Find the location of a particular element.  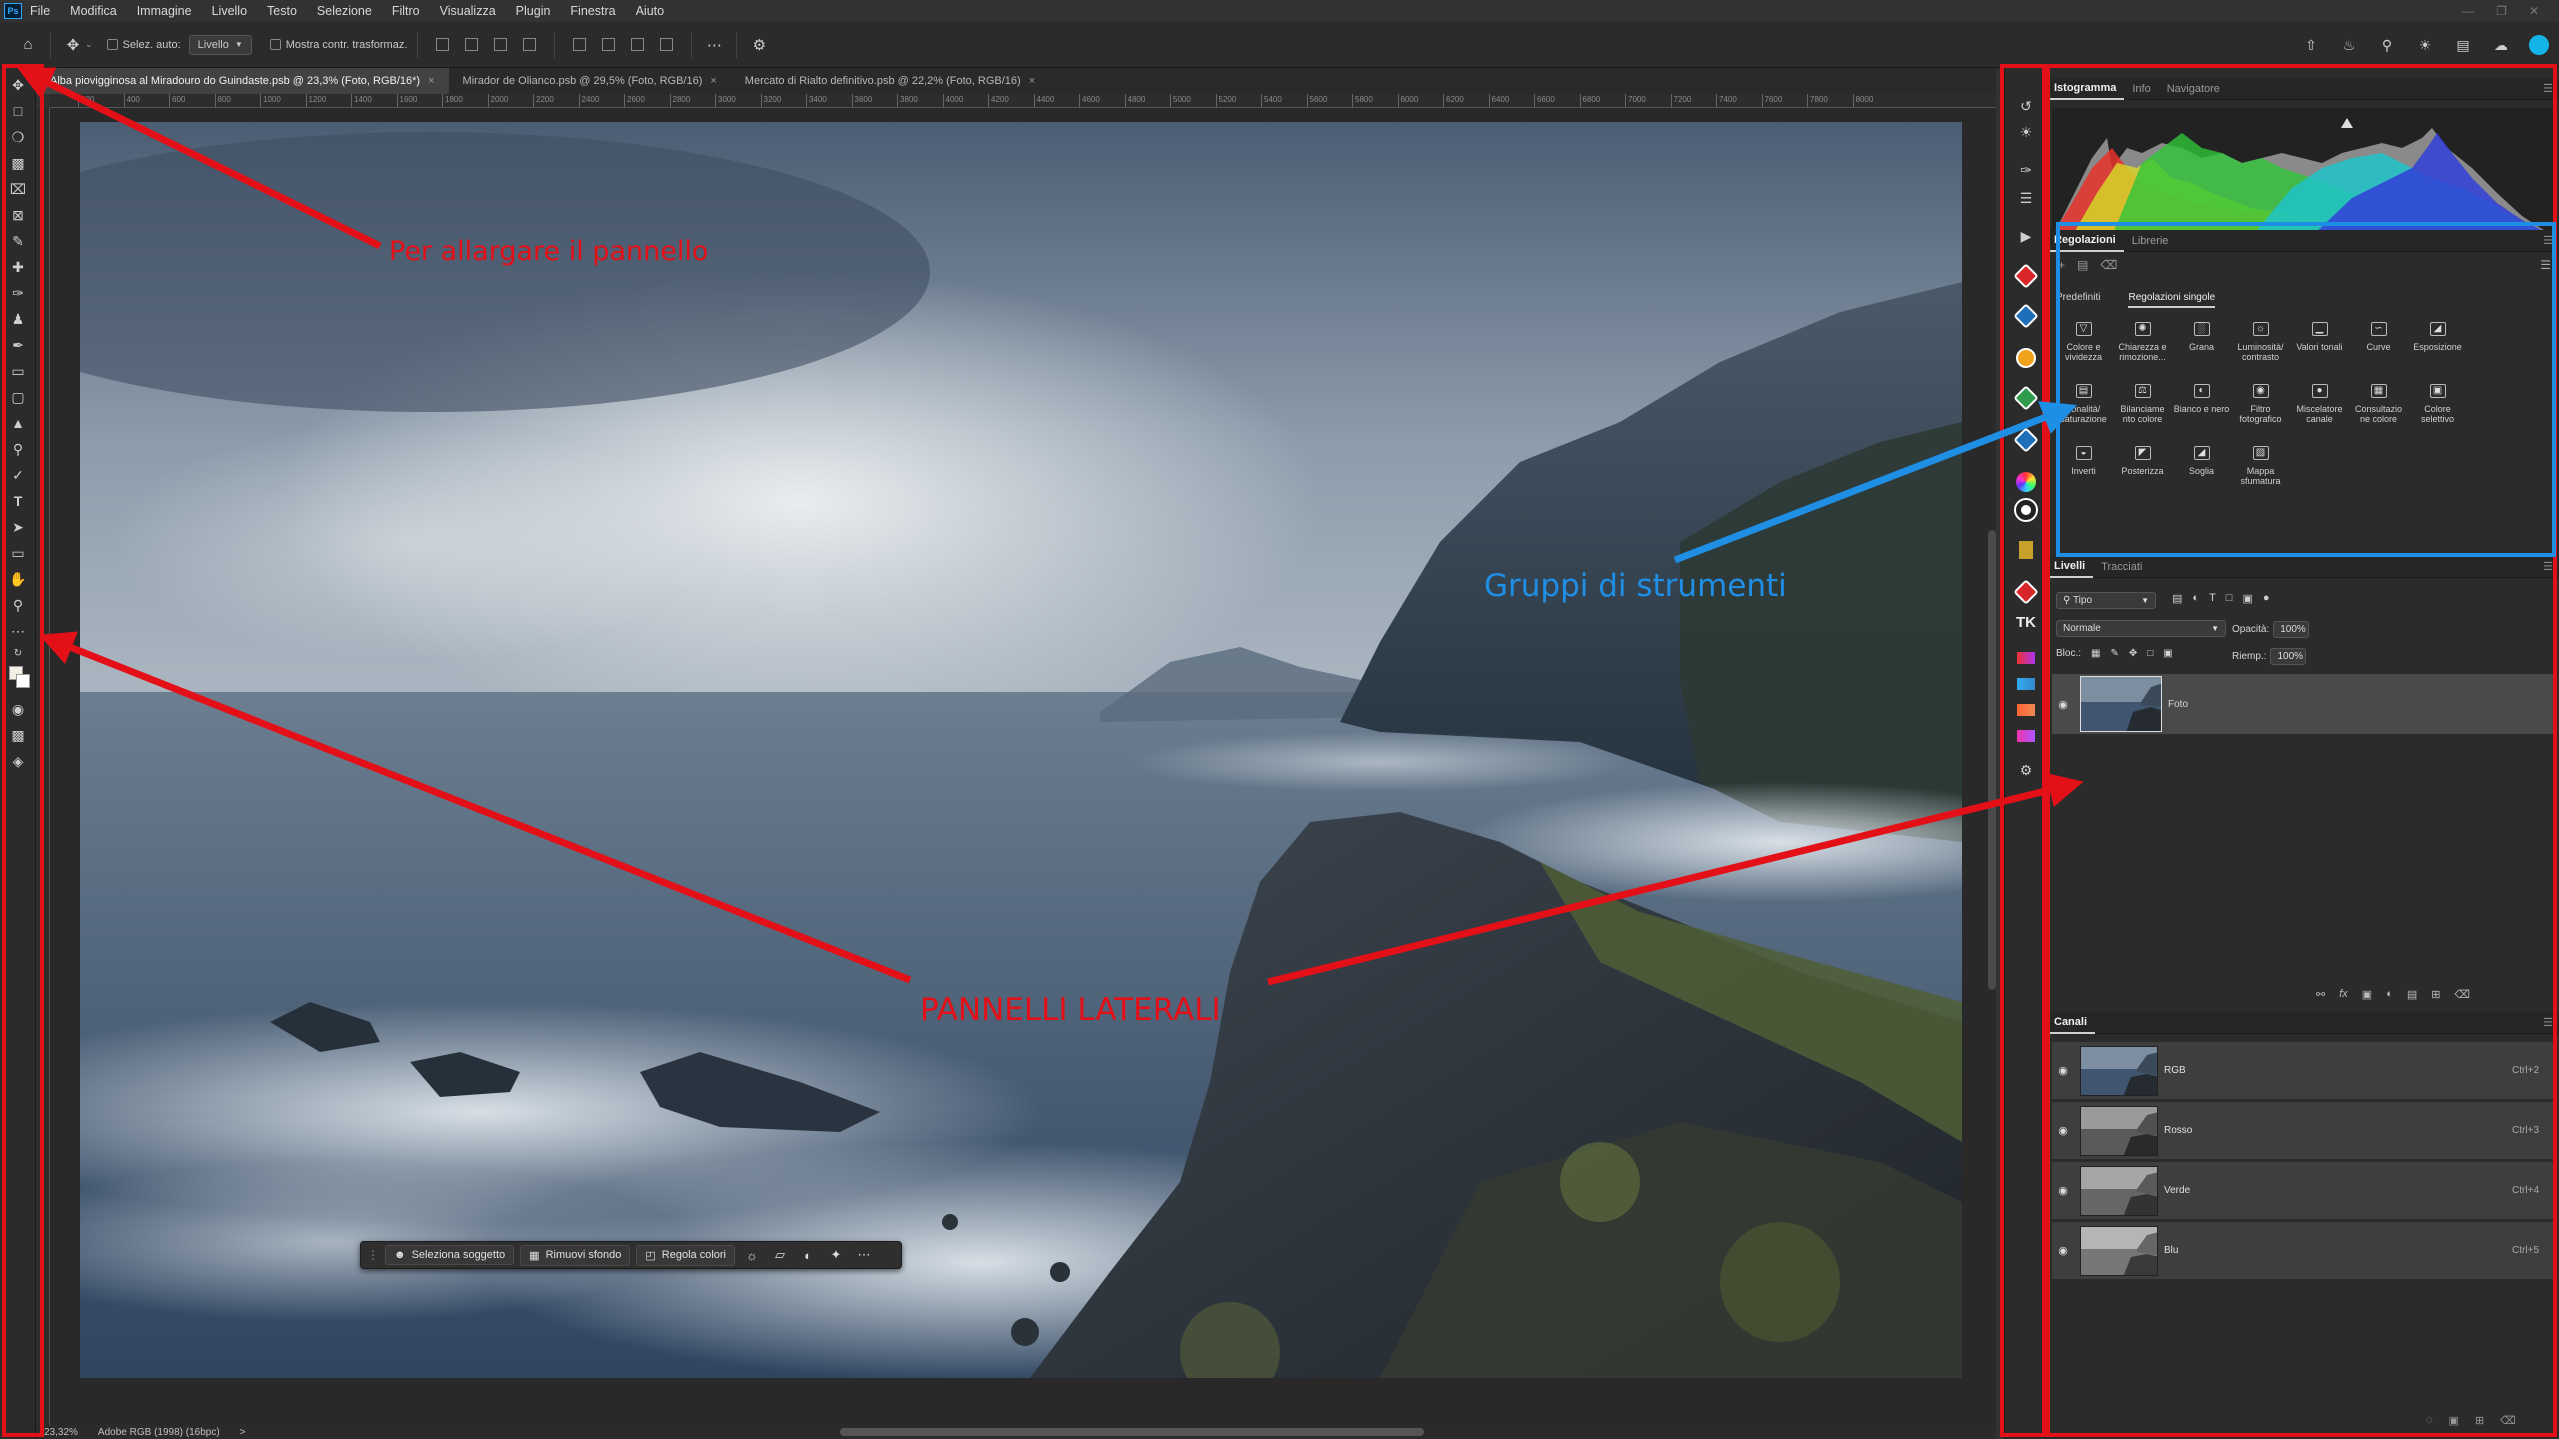

fill-input: 100% is located at coordinates (2288, 656).